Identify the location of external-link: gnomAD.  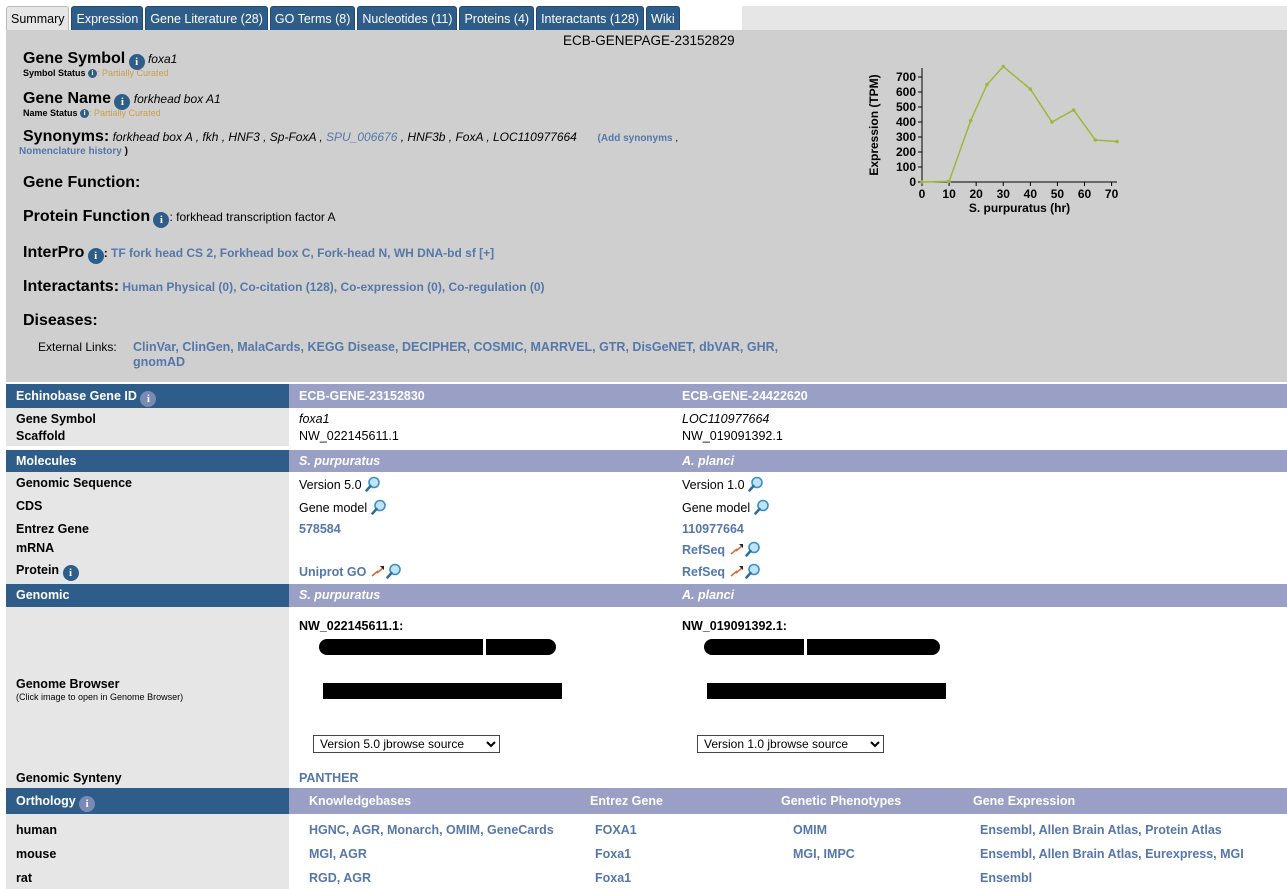
(159, 362).